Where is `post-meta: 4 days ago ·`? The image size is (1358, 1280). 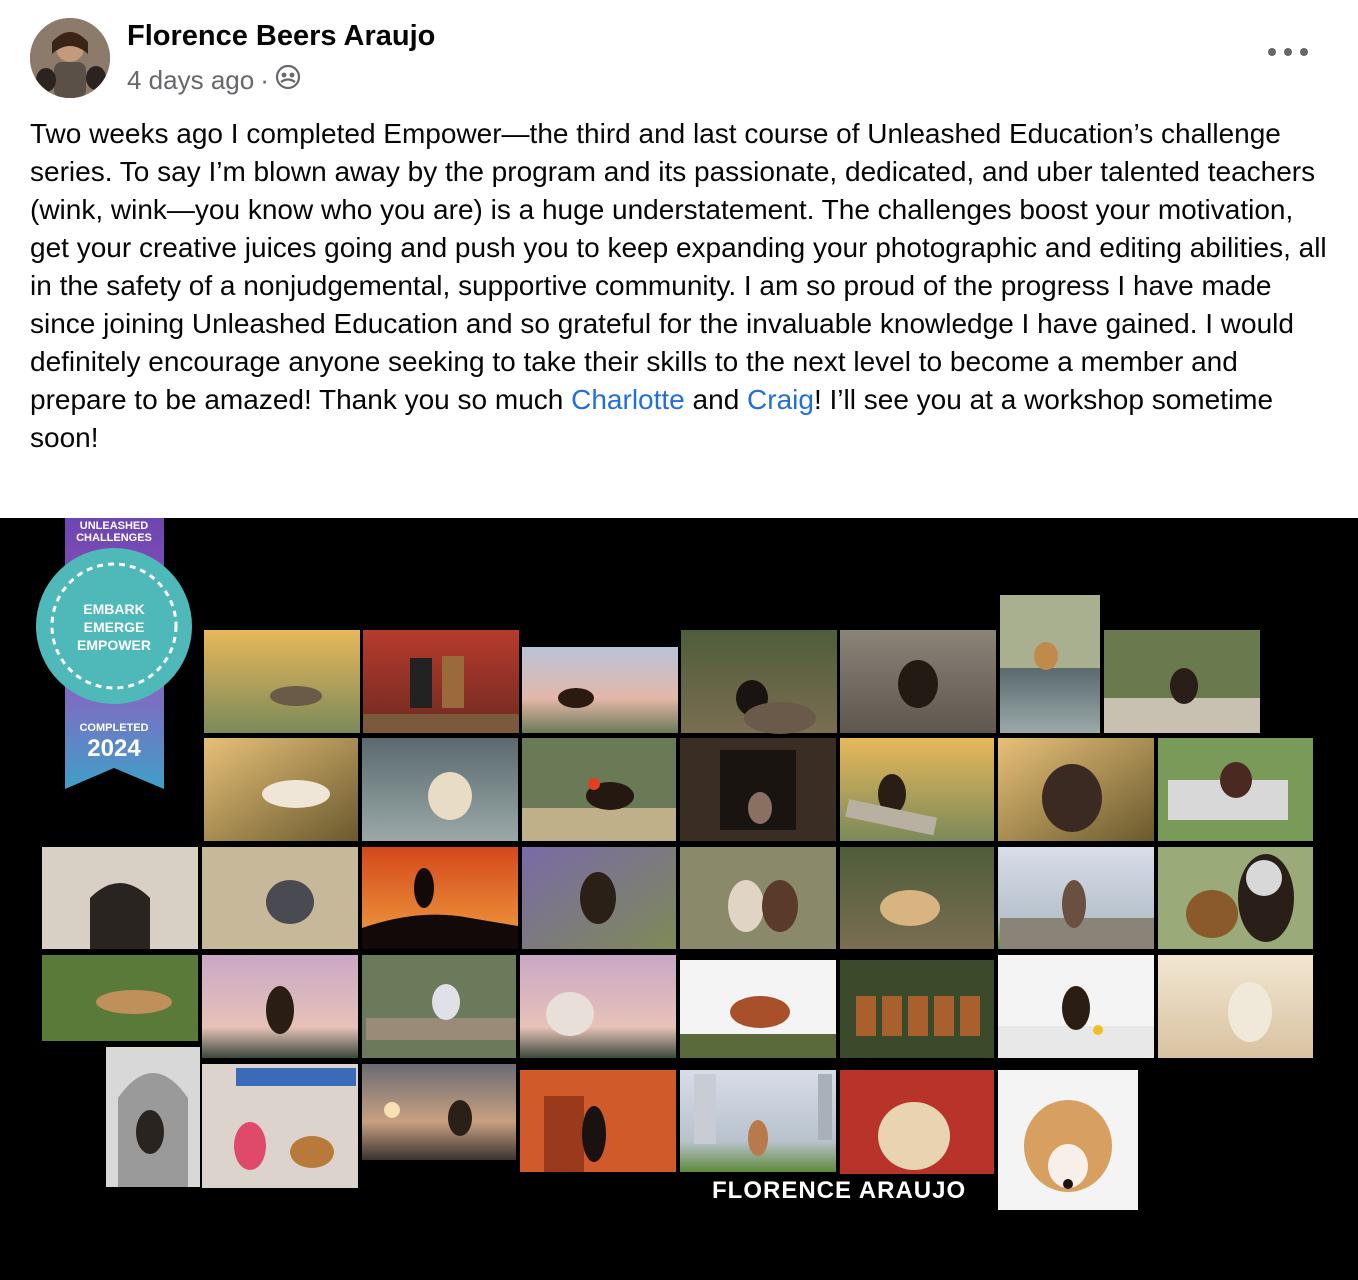
post-meta: 4 days ago · is located at coordinates (214, 80).